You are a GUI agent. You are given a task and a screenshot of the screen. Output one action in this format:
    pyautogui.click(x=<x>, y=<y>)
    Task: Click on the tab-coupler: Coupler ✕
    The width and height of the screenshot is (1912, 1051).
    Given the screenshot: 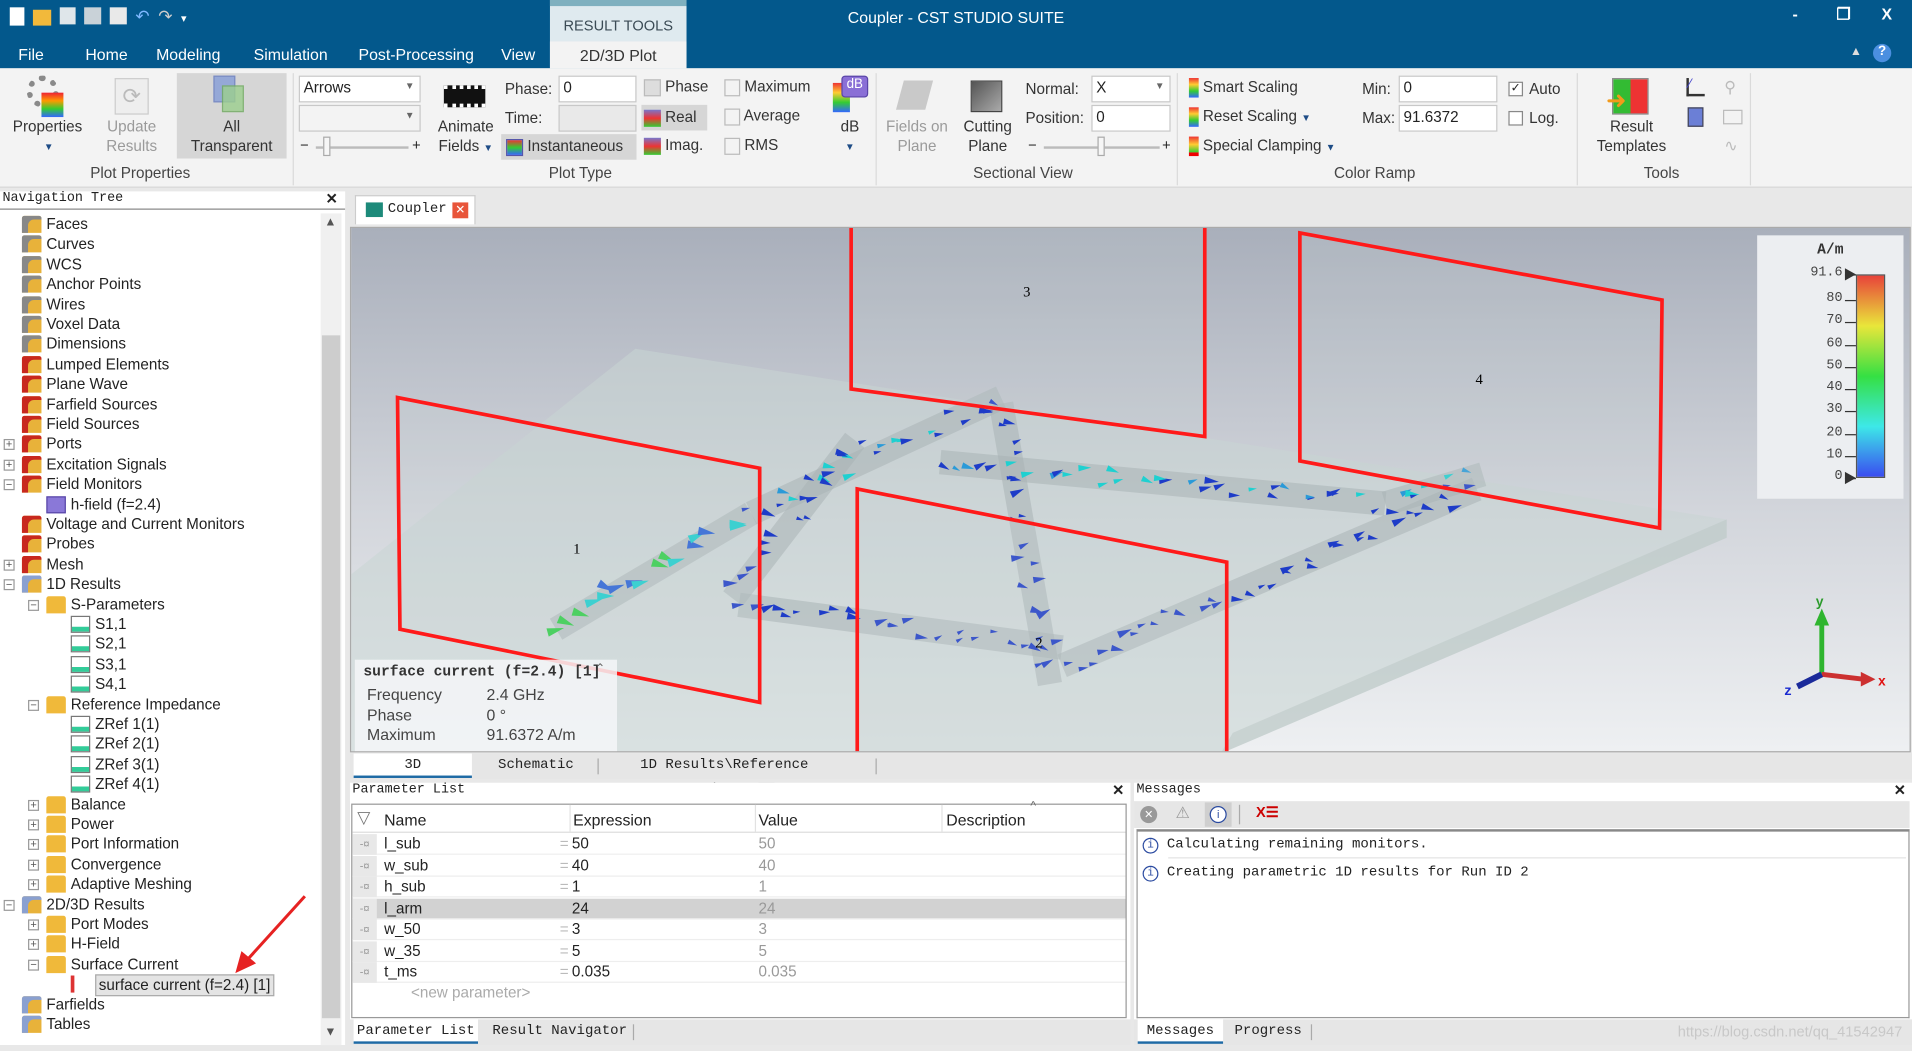 What is the action you would take?
    pyautogui.click(x=415, y=210)
    